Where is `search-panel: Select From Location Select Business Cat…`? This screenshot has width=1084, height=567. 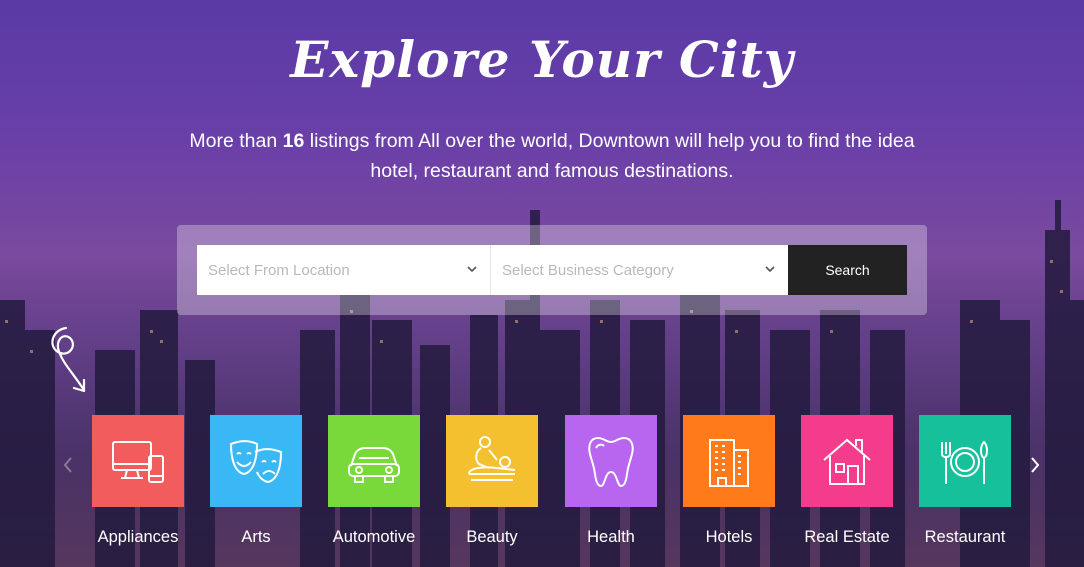 search-panel: Select From Location Select Business Cat… is located at coordinates (552, 270).